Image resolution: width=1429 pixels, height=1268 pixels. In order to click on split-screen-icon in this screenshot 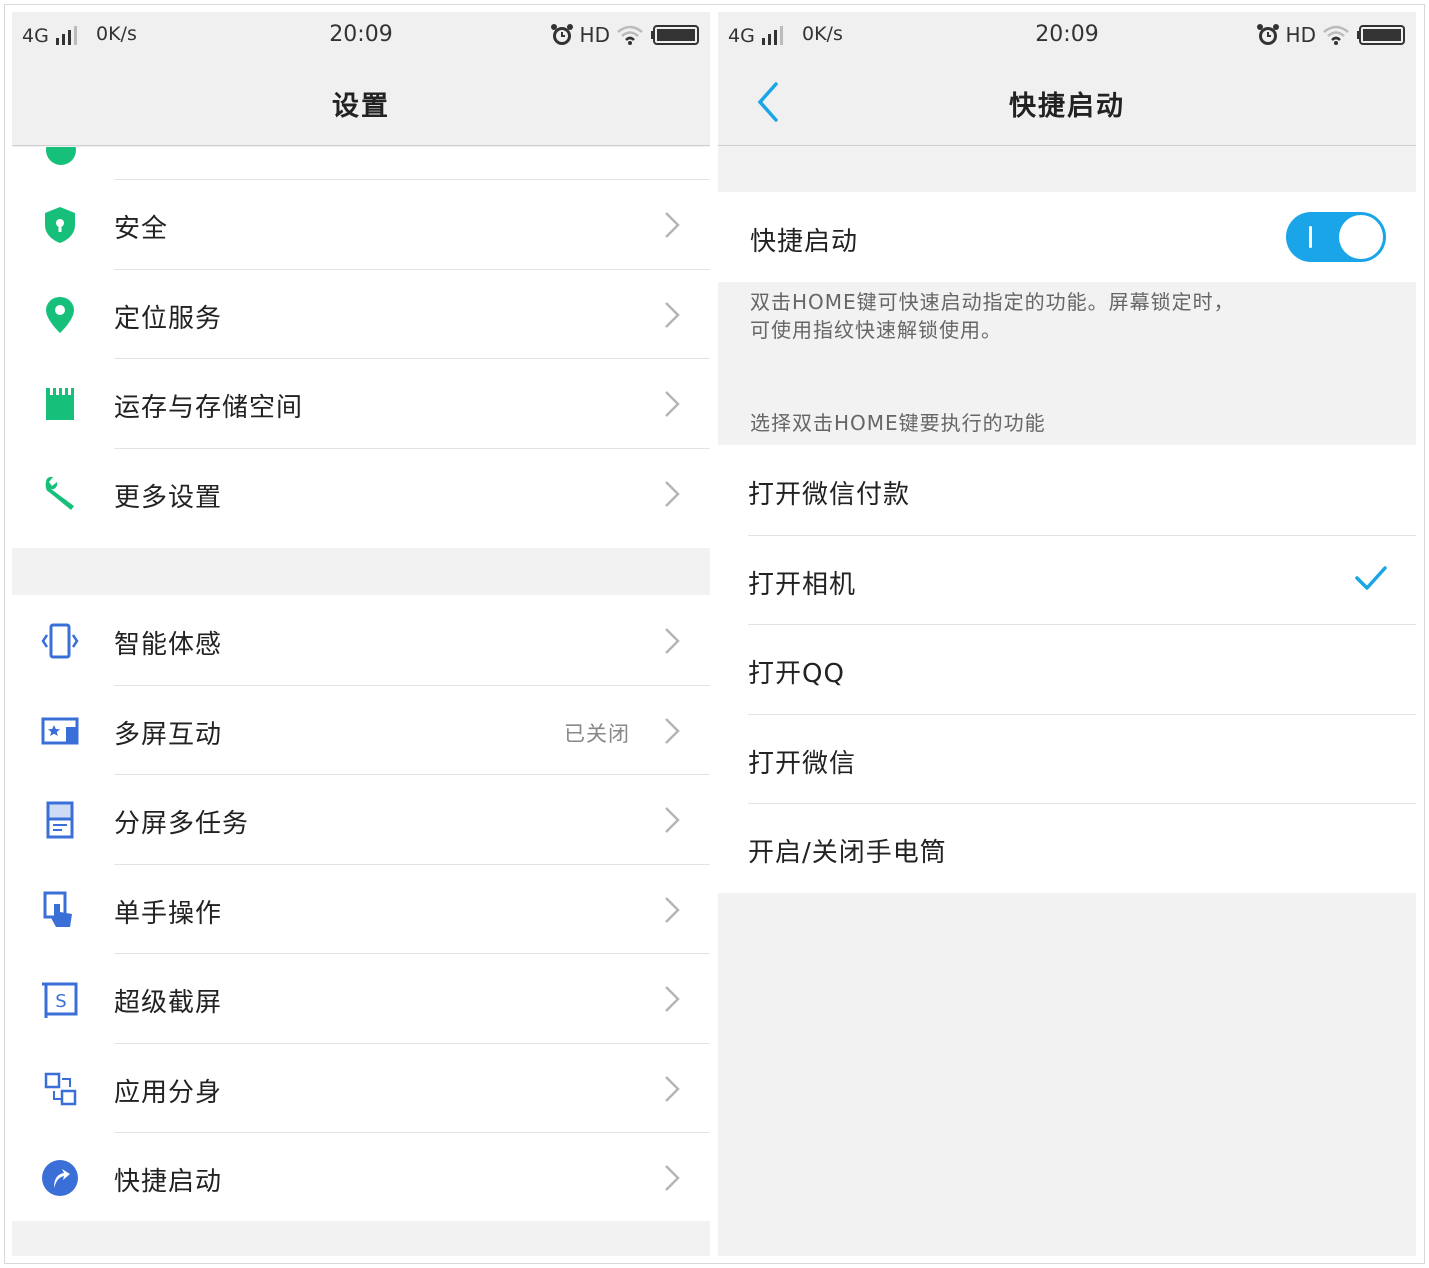, I will do `click(60, 820)`.